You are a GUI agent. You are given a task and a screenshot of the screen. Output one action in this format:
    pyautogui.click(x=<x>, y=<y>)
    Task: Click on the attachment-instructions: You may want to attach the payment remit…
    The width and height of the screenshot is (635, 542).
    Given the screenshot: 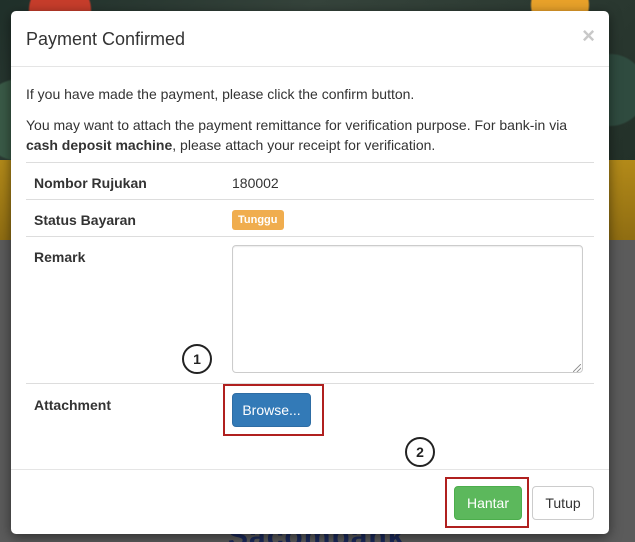 What is the action you would take?
    pyautogui.click(x=311, y=135)
    